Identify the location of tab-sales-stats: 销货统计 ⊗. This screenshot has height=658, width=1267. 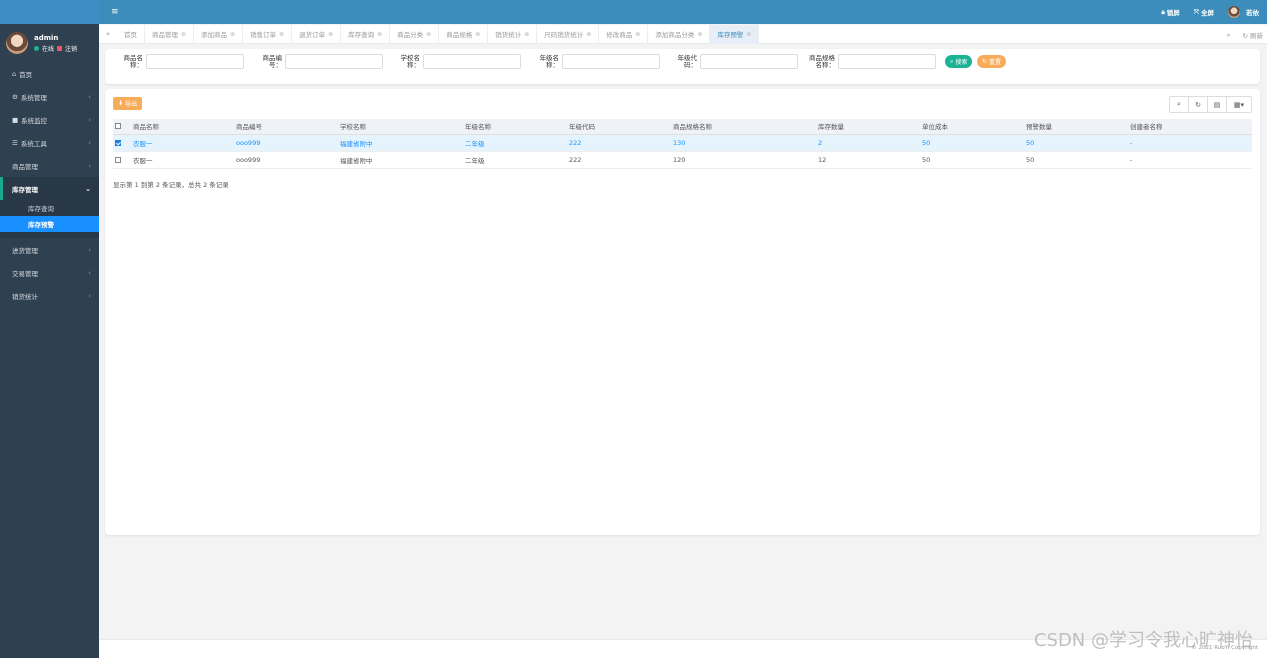
(513, 34).